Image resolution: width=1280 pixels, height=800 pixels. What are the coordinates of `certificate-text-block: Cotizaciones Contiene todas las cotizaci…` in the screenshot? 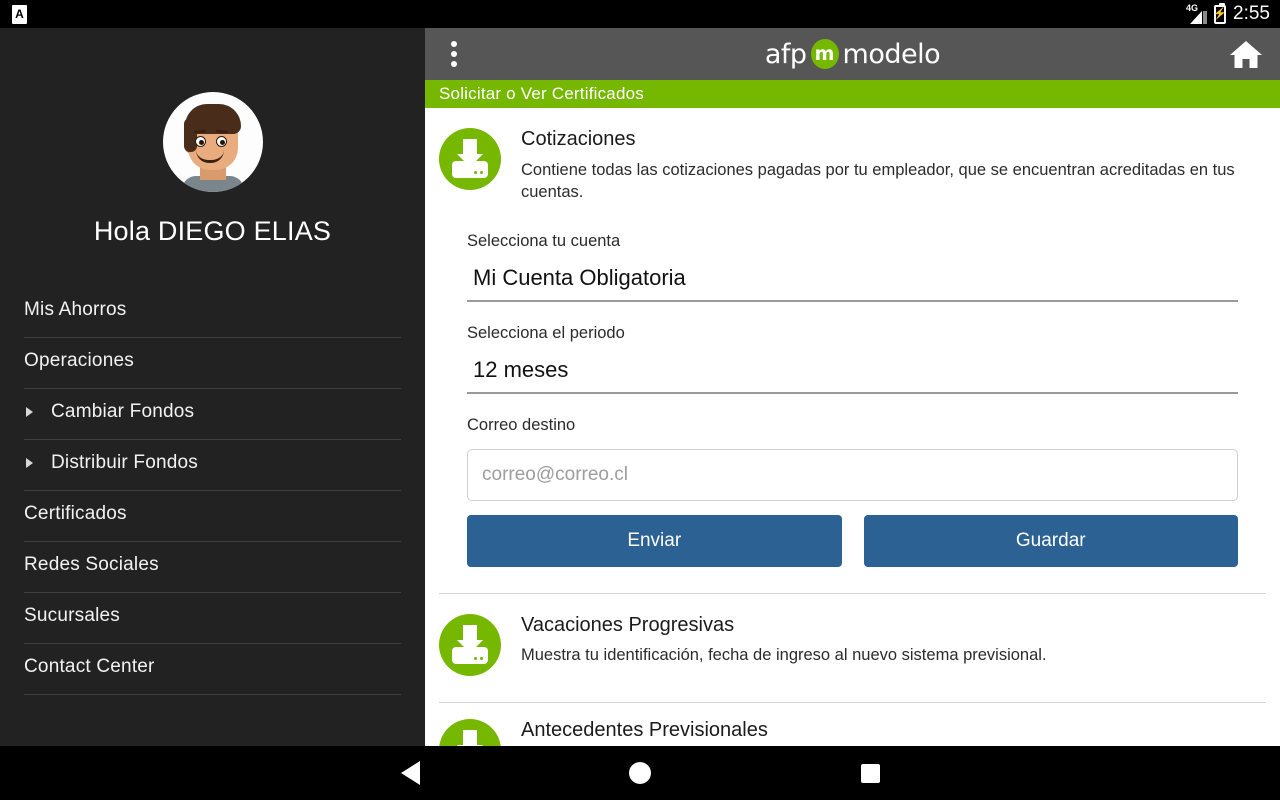 It's located at (890, 165).